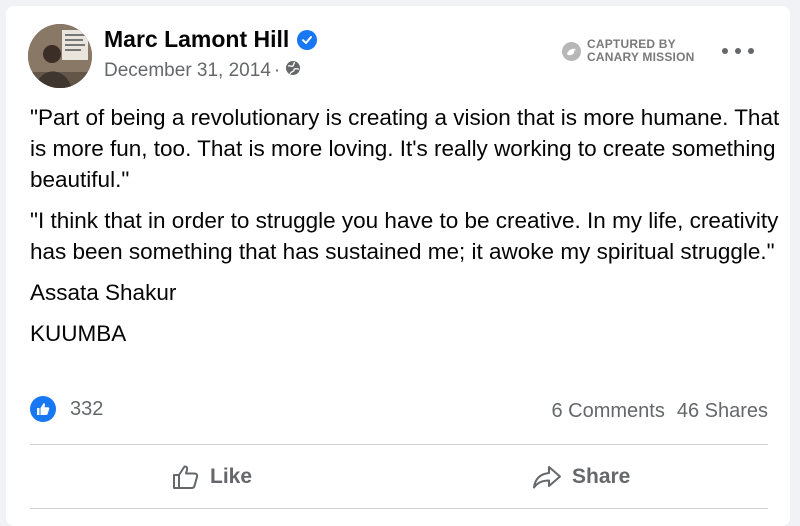 The width and height of the screenshot is (800, 526). Describe the element at coordinates (399, 444) in the screenshot. I see `divider-top` at that location.